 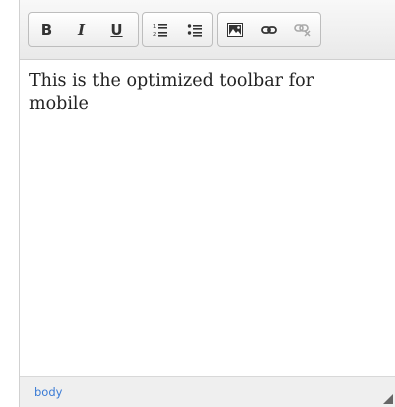 What do you see at coordinates (207, 391) in the screenshot?
I see `status-bar: body` at bounding box center [207, 391].